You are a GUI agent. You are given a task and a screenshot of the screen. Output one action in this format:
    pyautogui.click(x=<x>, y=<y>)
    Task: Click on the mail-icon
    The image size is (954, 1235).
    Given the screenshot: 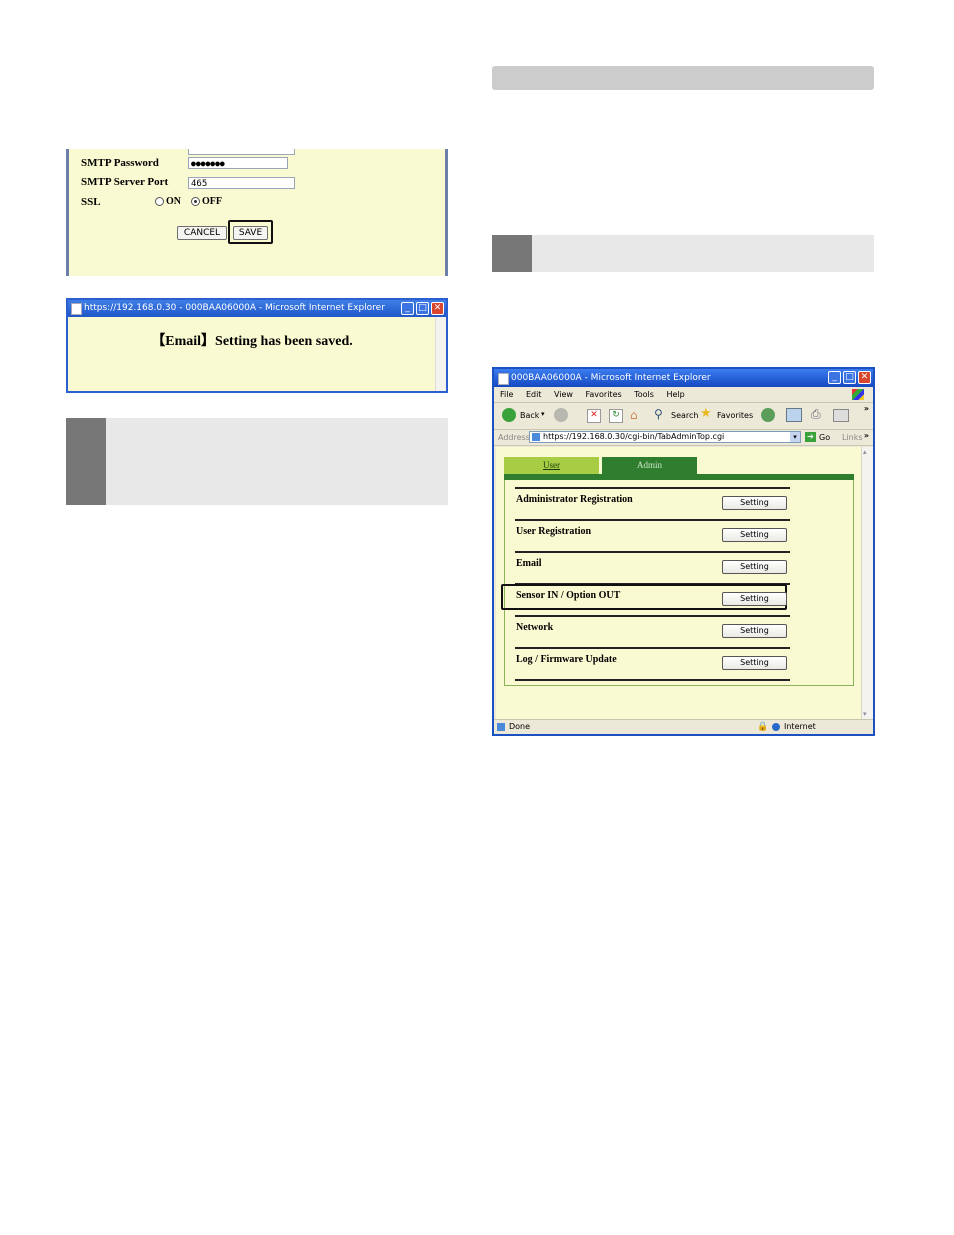 What is the action you would take?
    pyautogui.click(x=794, y=415)
    